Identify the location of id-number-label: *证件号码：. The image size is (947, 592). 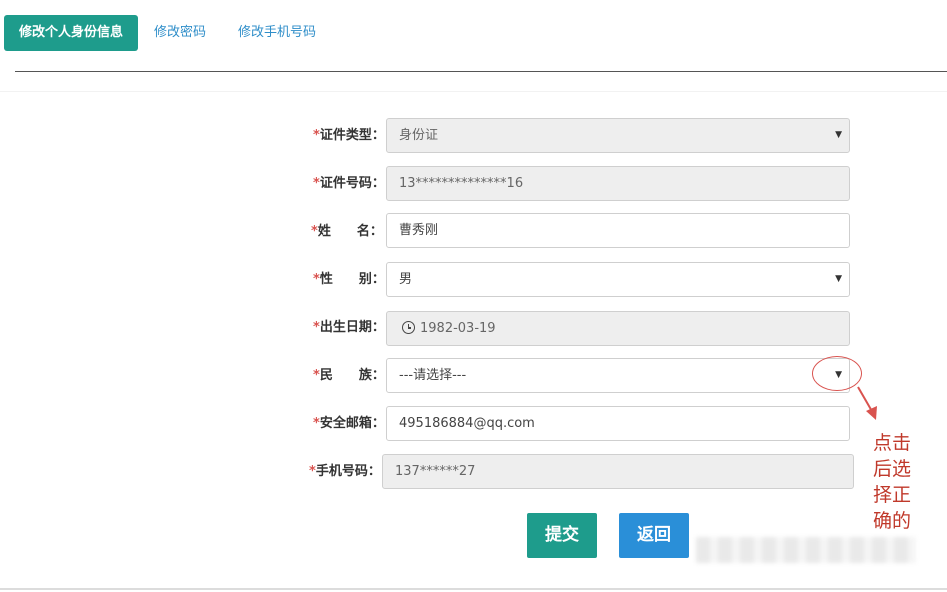
(349, 183).